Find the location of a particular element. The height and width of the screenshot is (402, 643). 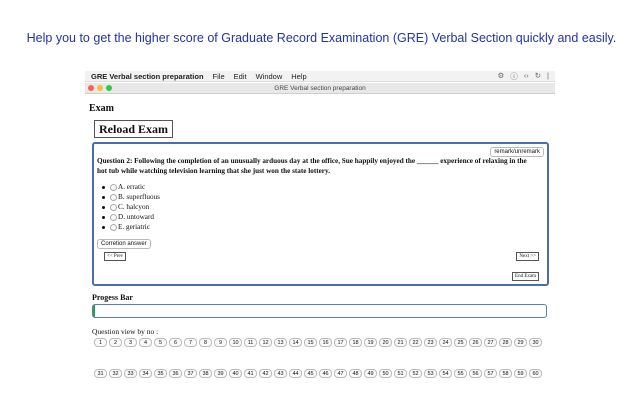

prev-button: << Prev is located at coordinates (115, 256).